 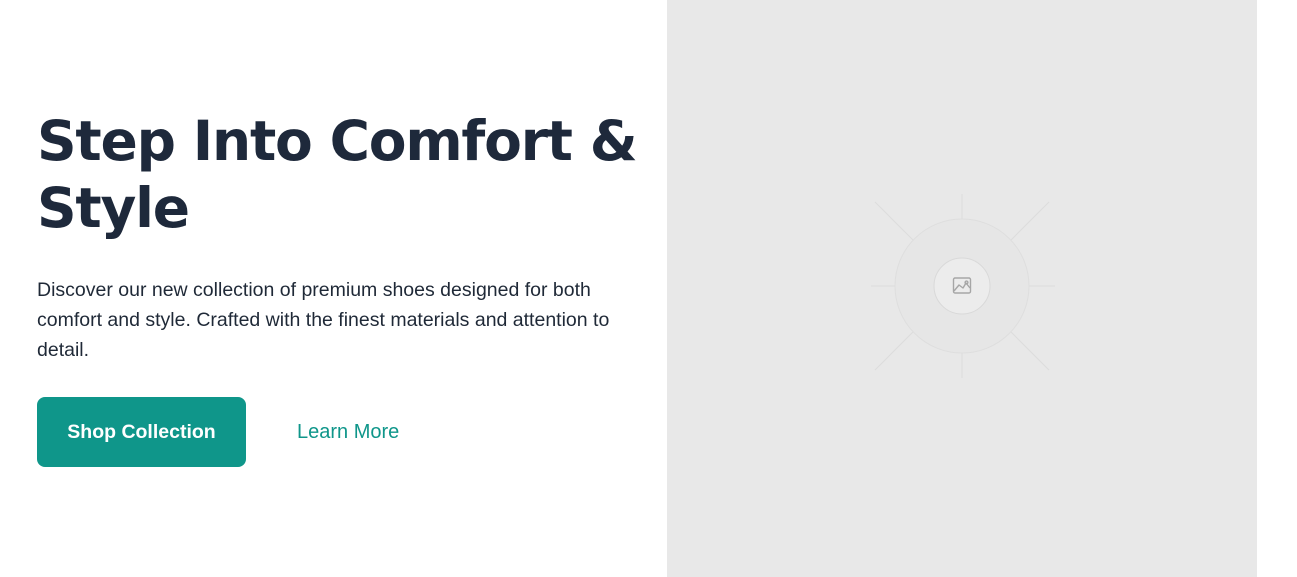 What do you see at coordinates (348, 432) in the screenshot?
I see `learn-more-link: Learn More` at bounding box center [348, 432].